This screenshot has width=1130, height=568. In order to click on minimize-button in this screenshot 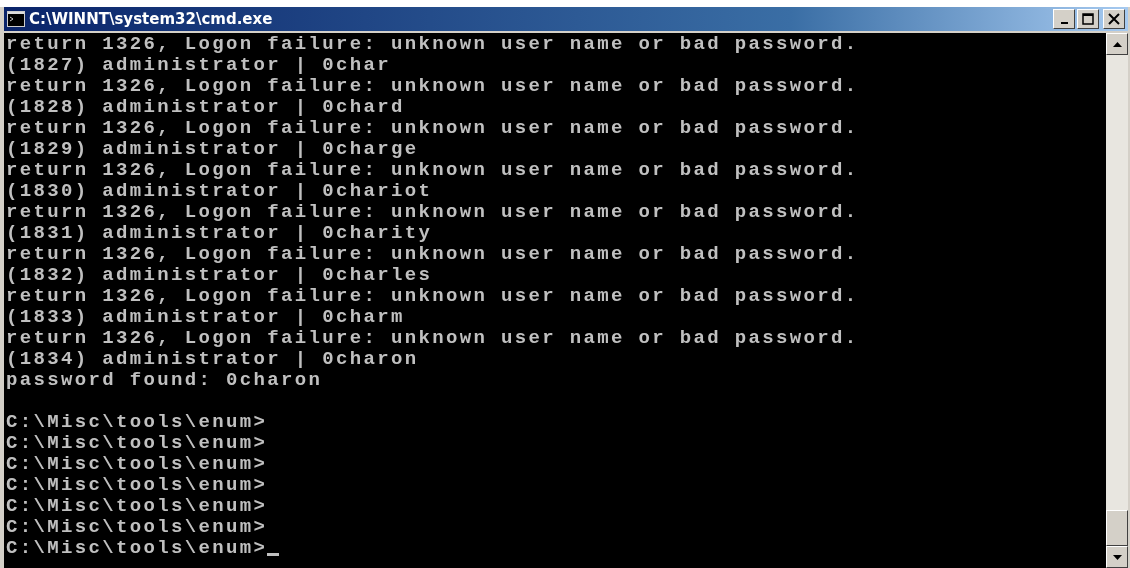, I will do `click(1064, 19)`.